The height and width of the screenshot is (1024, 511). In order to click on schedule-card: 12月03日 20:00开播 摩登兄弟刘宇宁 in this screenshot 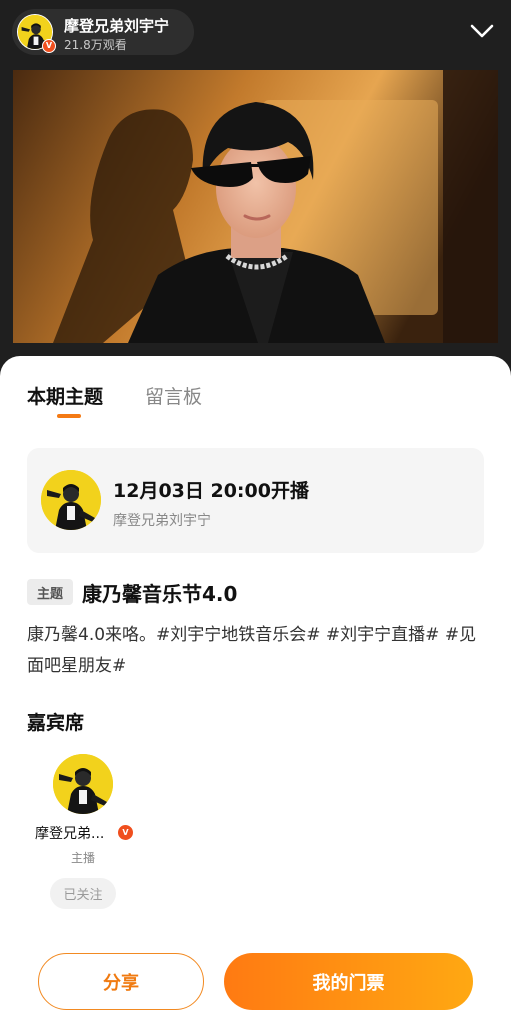, I will do `click(255, 500)`.